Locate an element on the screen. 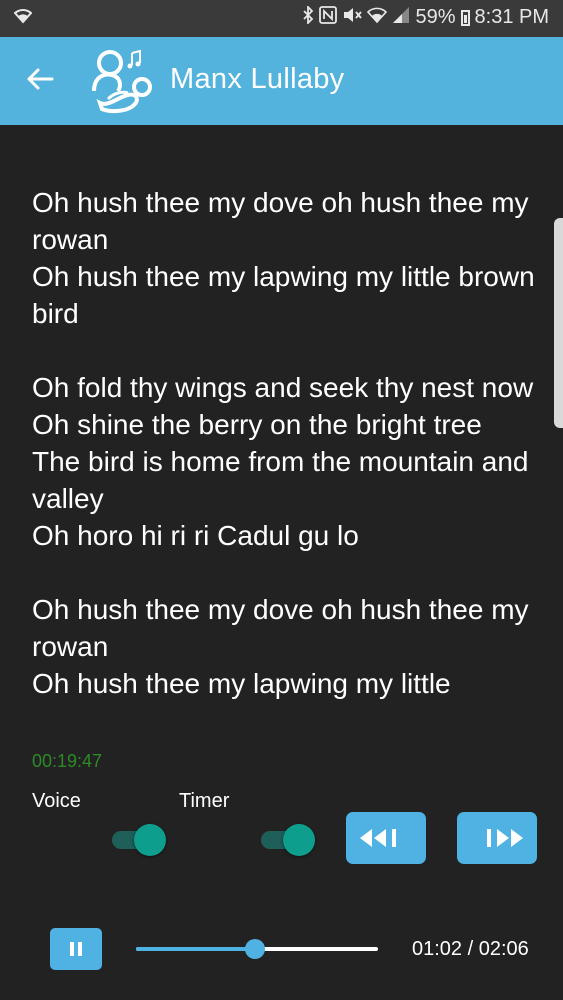 Image resolution: width=563 pixels, height=1000 pixels. timer-toggle-thumb is located at coordinates (299, 840).